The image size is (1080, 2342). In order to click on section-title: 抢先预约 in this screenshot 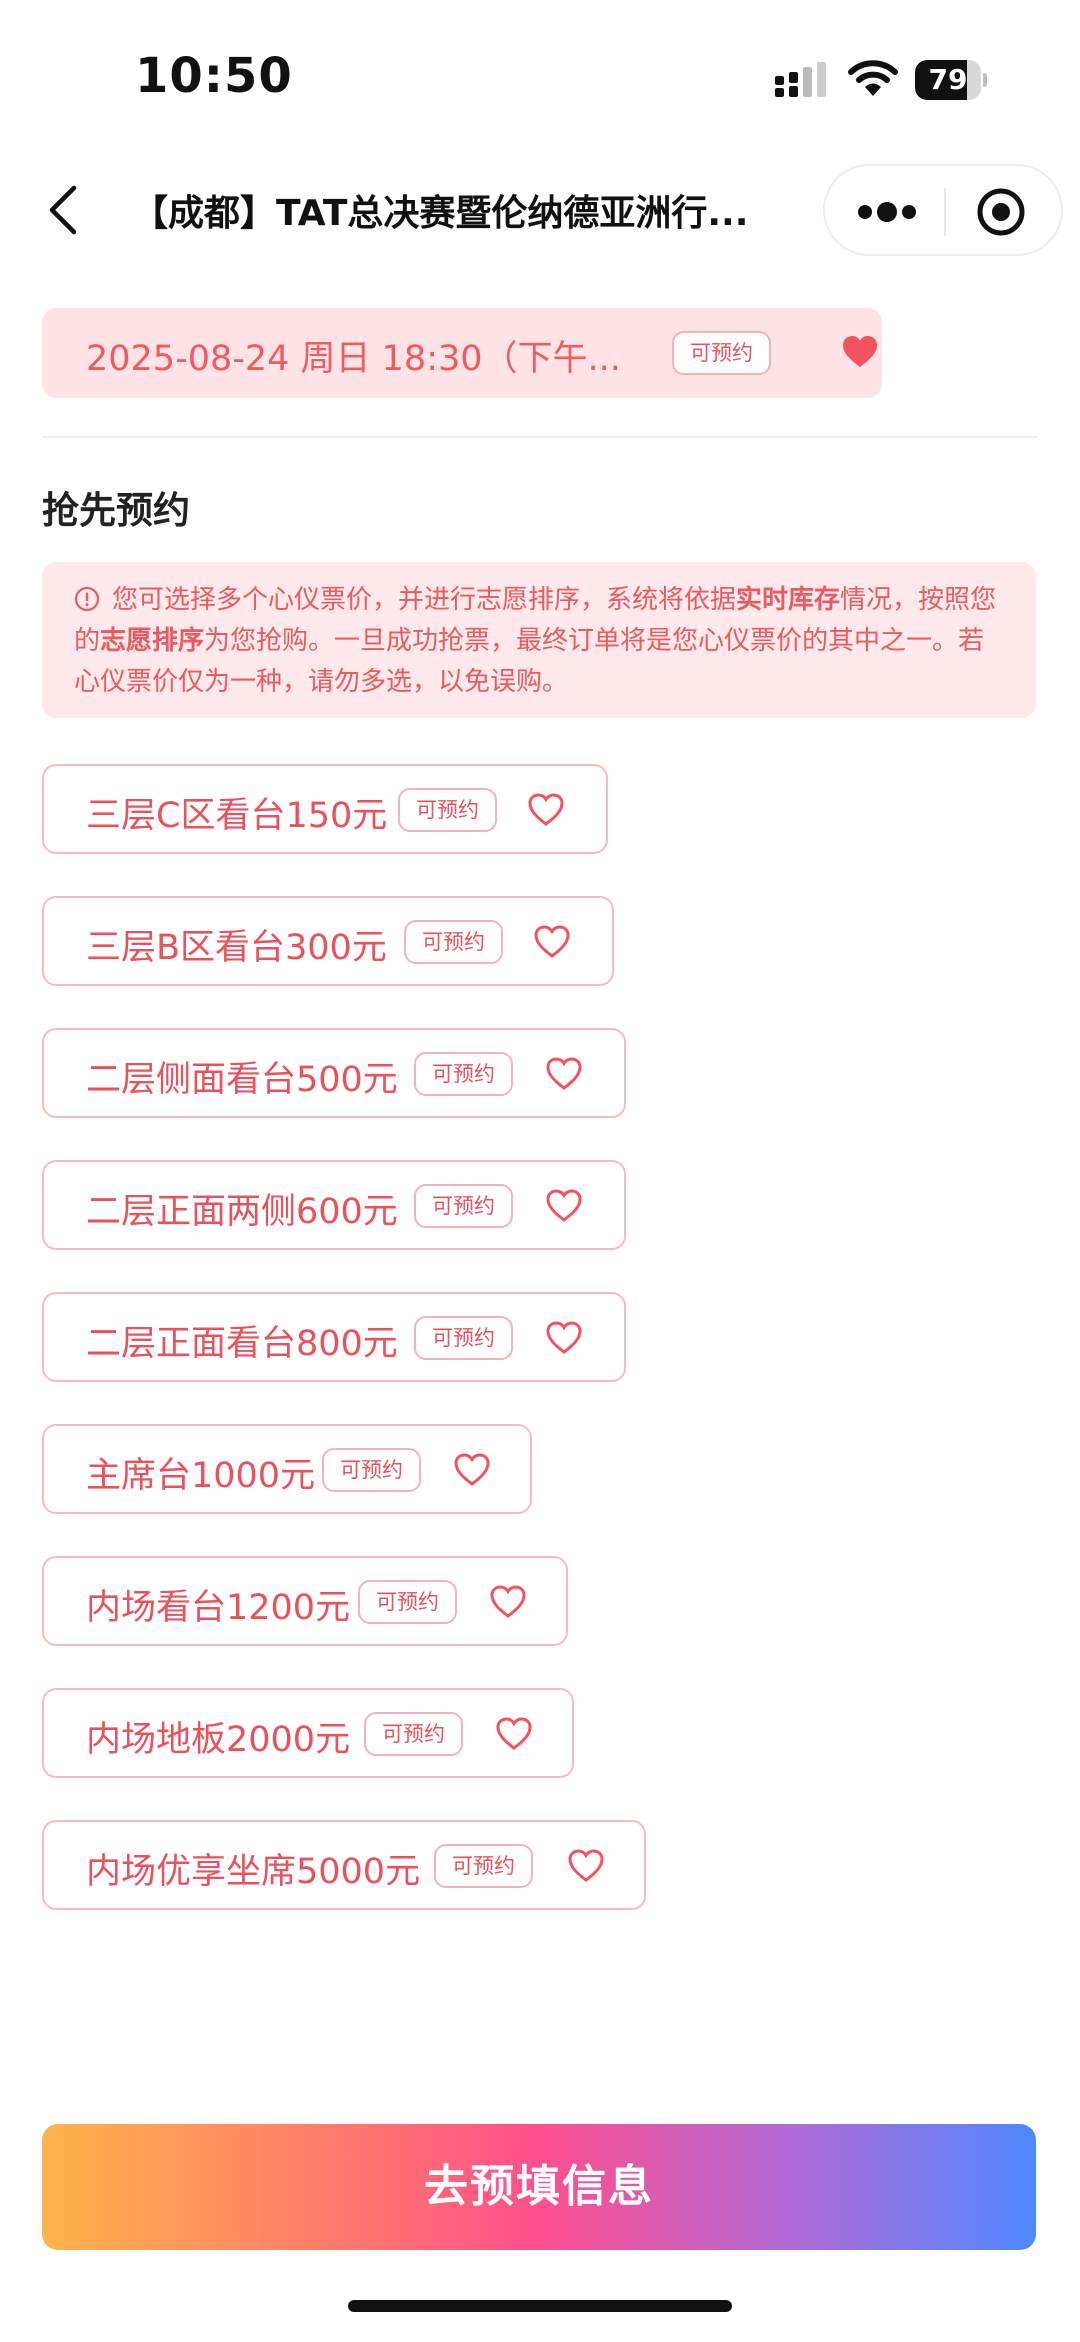, I will do `click(116, 510)`.